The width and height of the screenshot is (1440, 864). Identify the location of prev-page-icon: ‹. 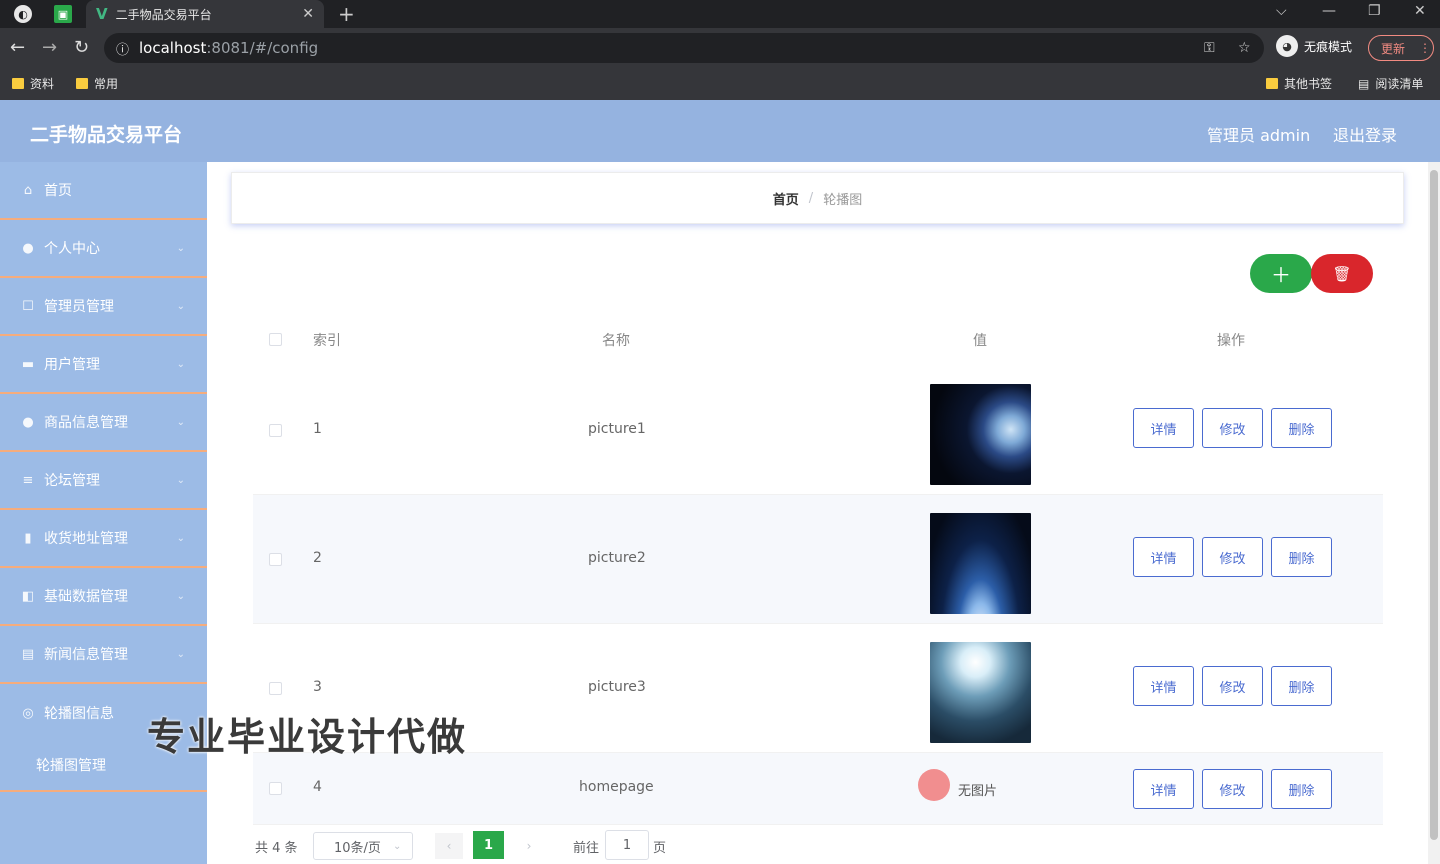
(449, 846).